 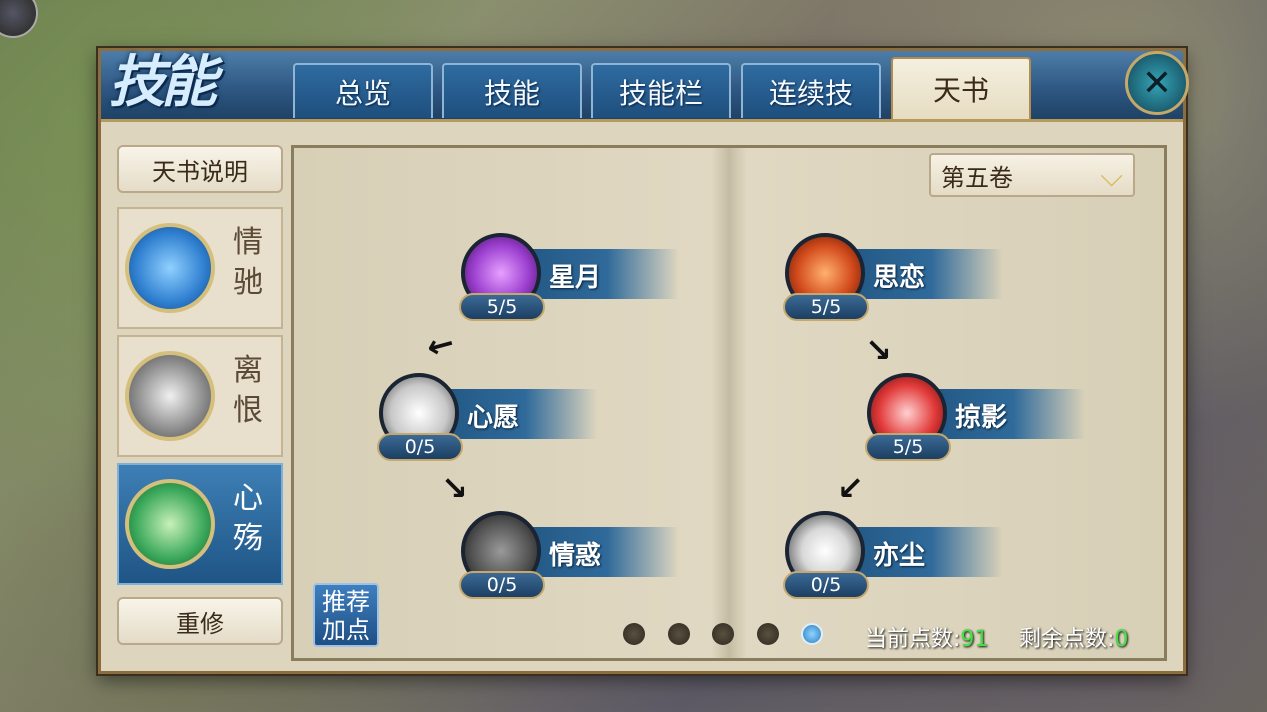 What do you see at coordinates (512, 90) in the screenshot?
I see `tab-skills: 技能` at bounding box center [512, 90].